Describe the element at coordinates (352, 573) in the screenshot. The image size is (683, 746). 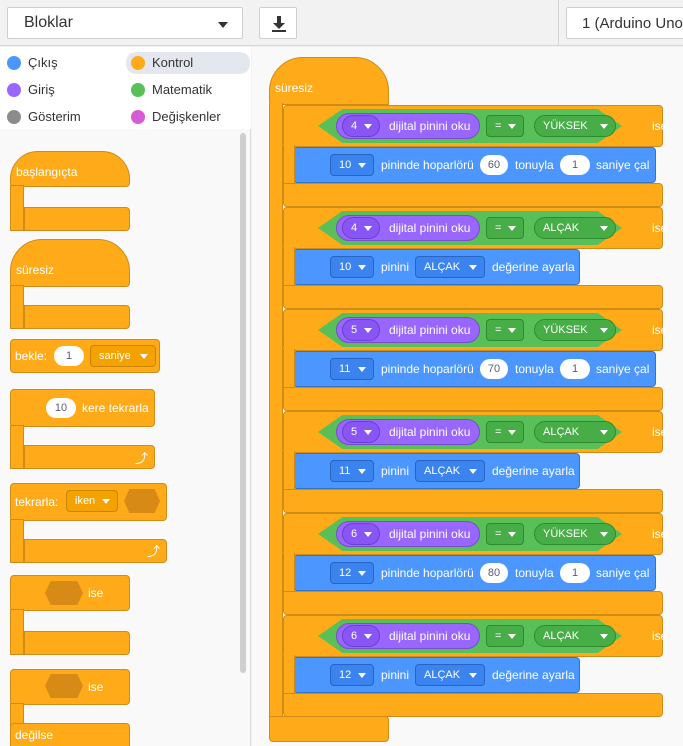
I see `tone-pin-dropdown: 12` at that location.